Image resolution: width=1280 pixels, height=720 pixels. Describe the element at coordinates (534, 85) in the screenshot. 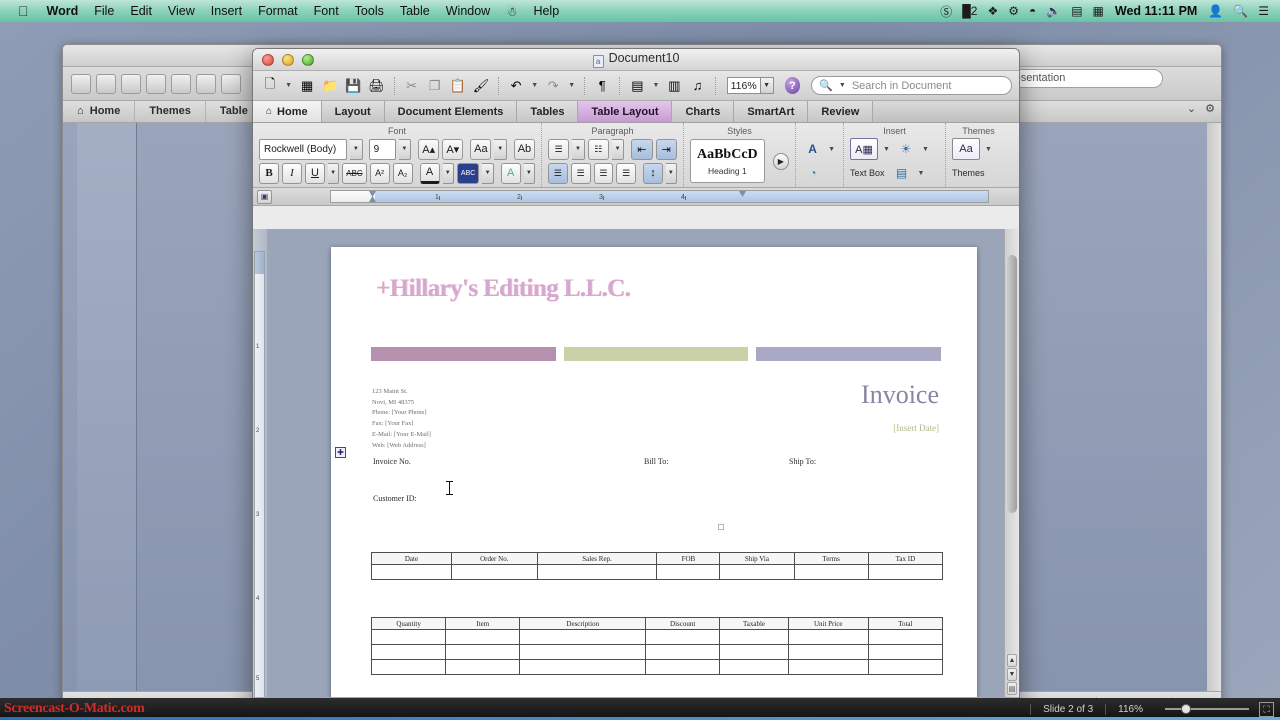

I see `undo-caret-icon: ▼` at that location.